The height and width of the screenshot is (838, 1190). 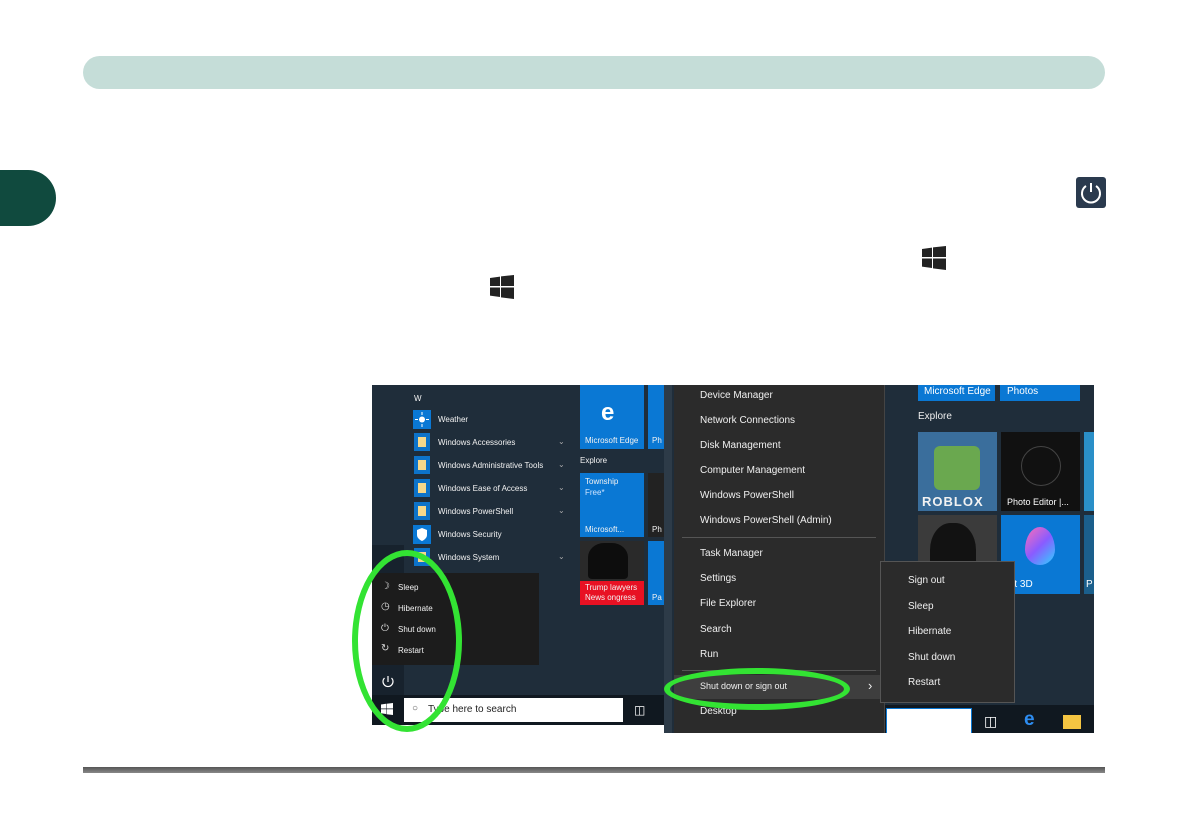 What do you see at coordinates (656, 573) in the screenshot?
I see `tile-paint: Pa` at bounding box center [656, 573].